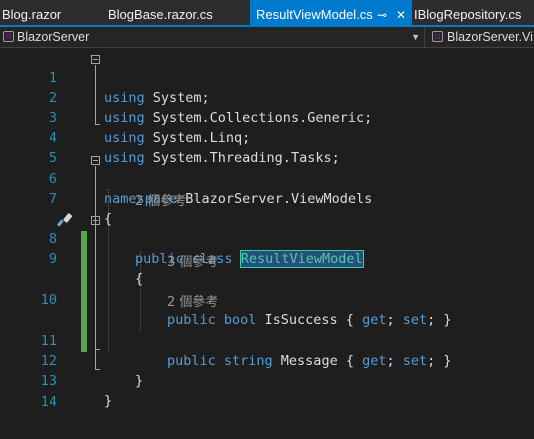 This screenshot has height=439, width=534. What do you see at coordinates (424, 37) in the screenshot?
I see `nav-divider` at bounding box center [424, 37].